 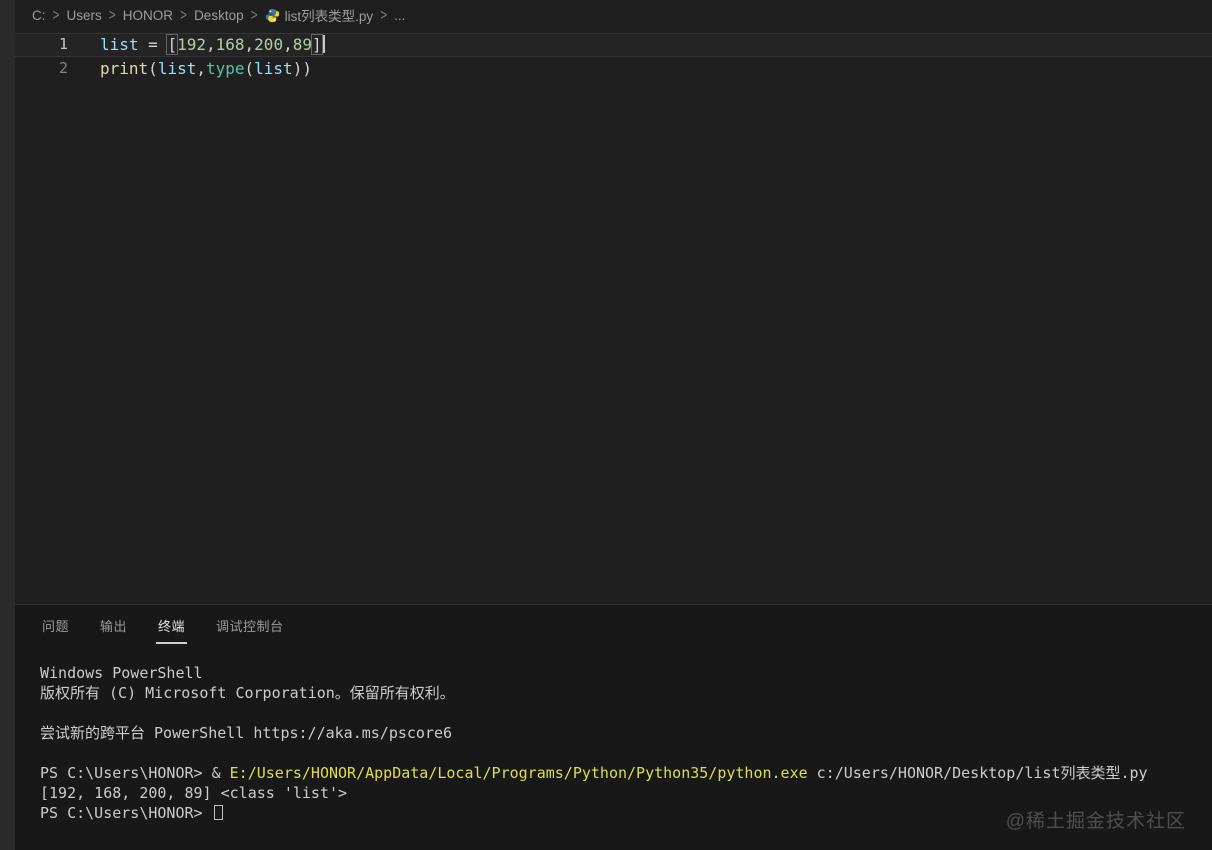 What do you see at coordinates (272, 15) in the screenshot?
I see `python-icon` at bounding box center [272, 15].